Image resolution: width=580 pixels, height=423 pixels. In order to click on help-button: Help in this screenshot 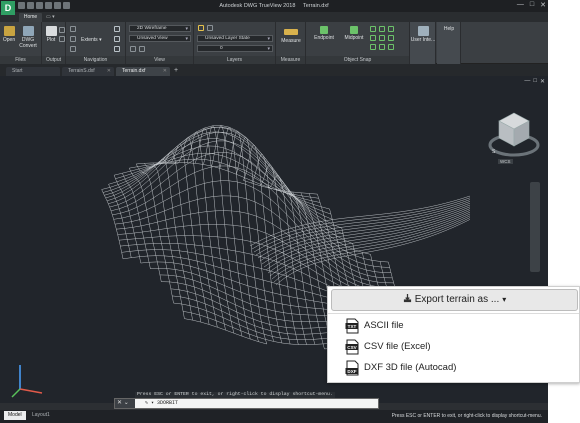, I will do `click(449, 29)`.